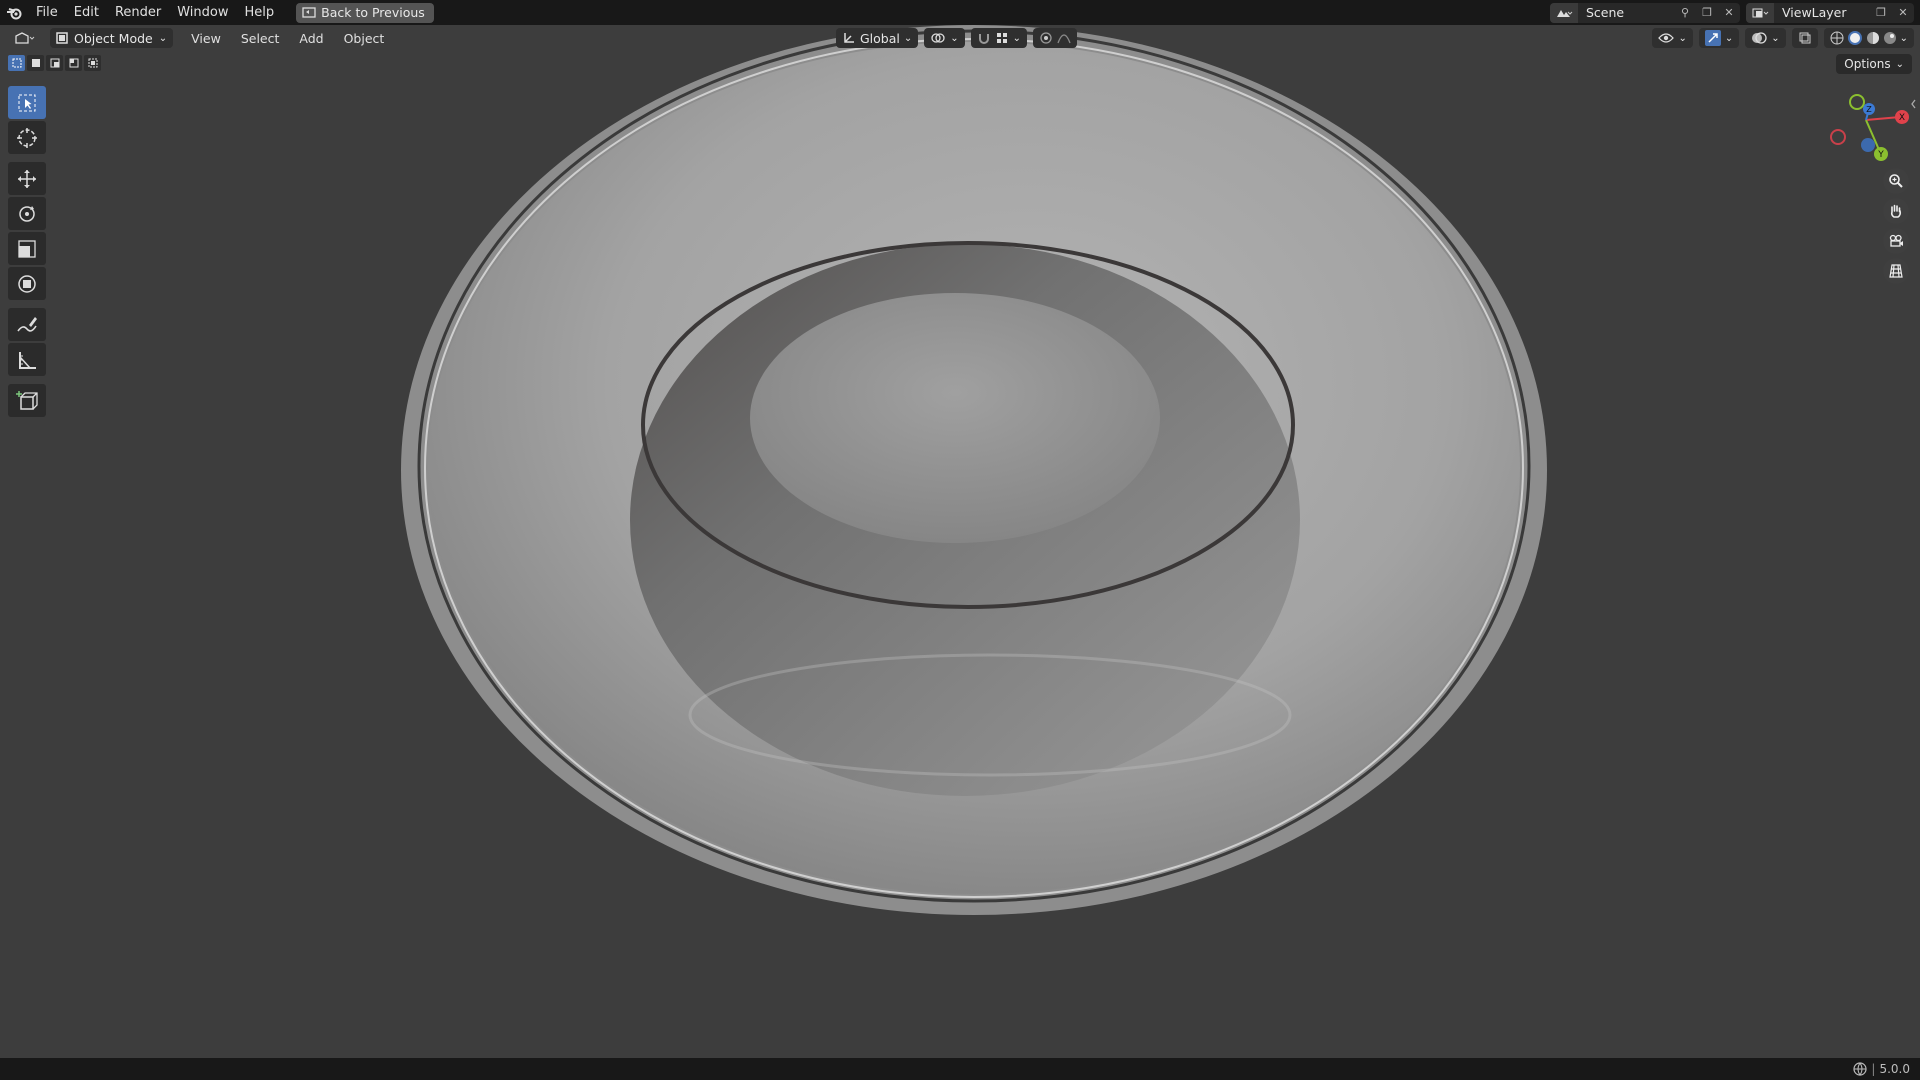 The image size is (1920, 1080). I want to click on annotate-icon, so click(27, 324).